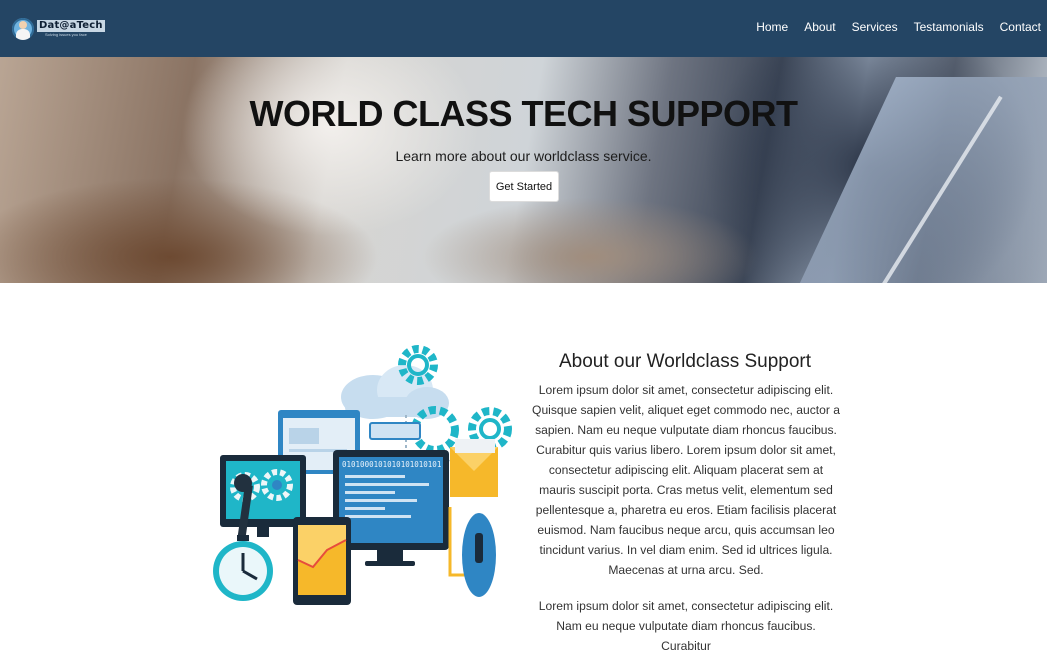  Describe the element at coordinates (362, 475) in the screenshot. I see `tech-support-illustration: 0101000101010101010101` at that location.